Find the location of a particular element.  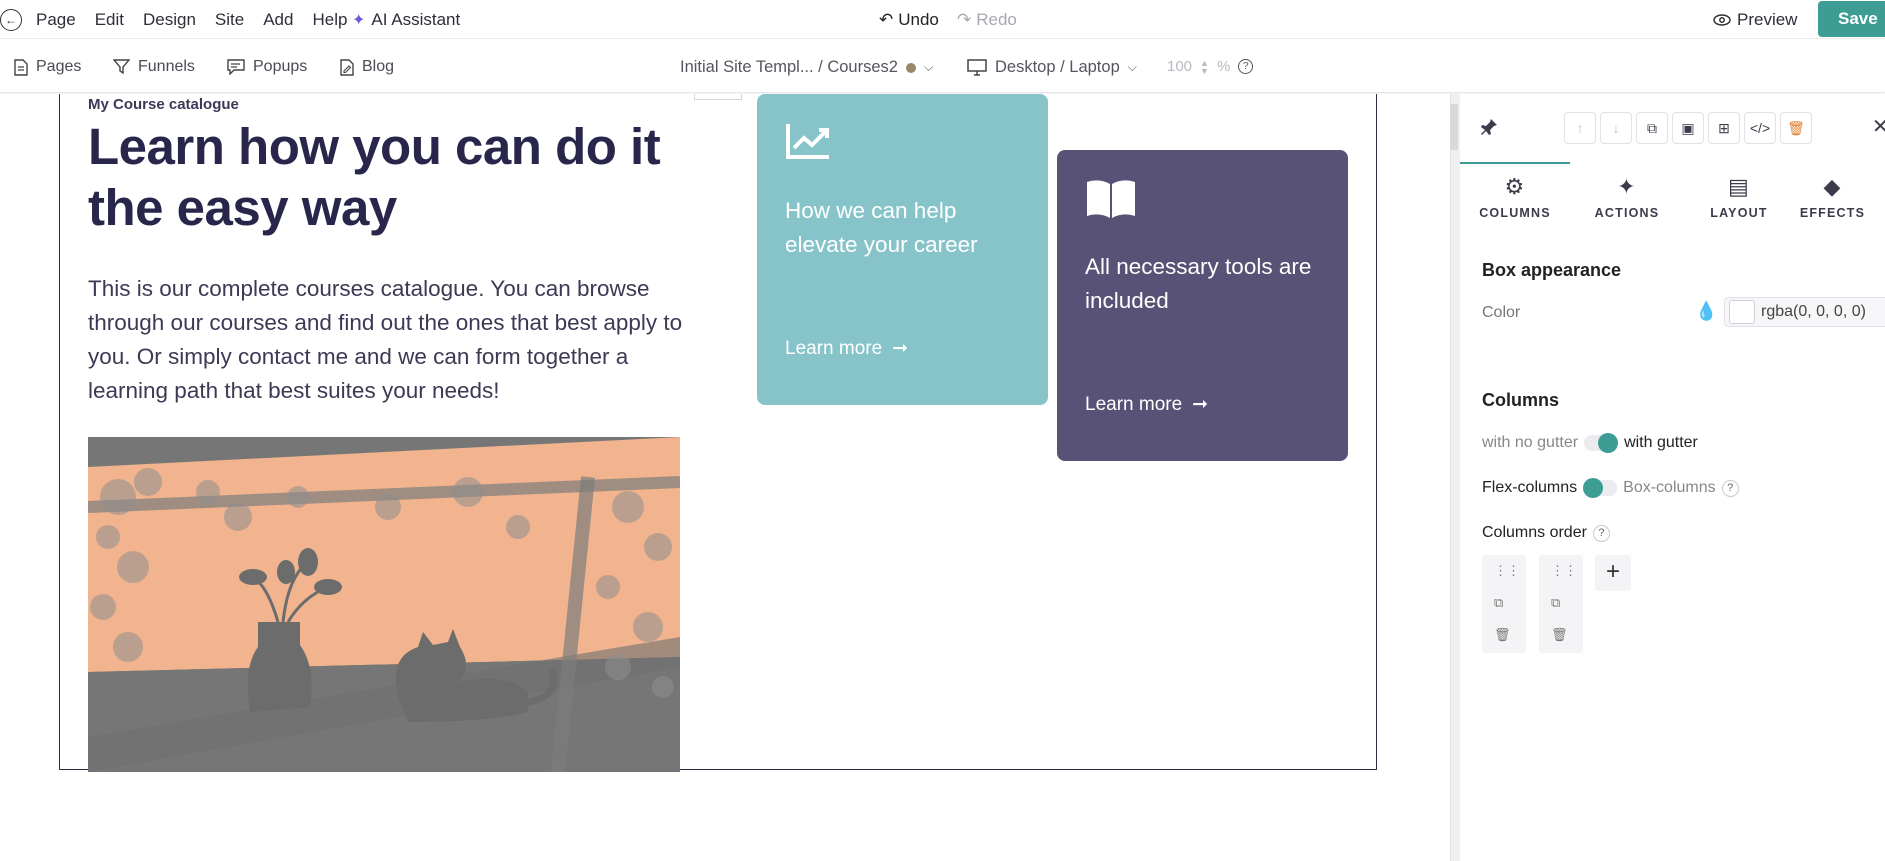

blog-label: Blog is located at coordinates (378, 66).